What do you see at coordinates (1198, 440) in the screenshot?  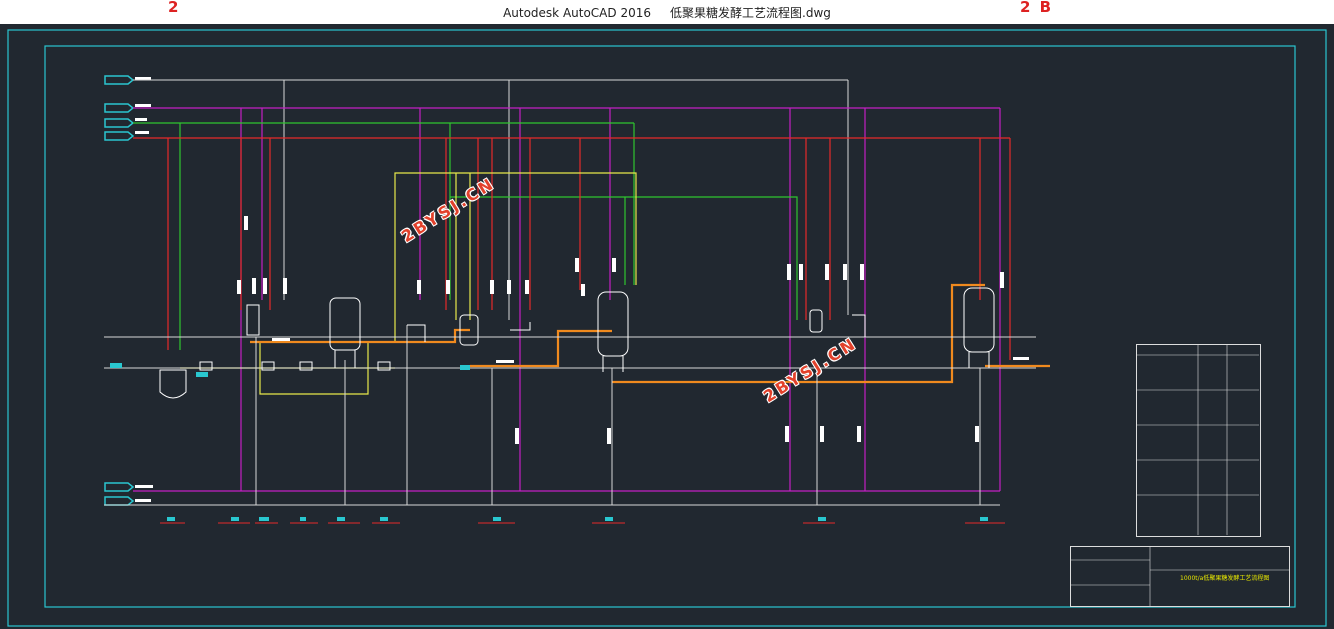 I see `legend-table-box` at bounding box center [1198, 440].